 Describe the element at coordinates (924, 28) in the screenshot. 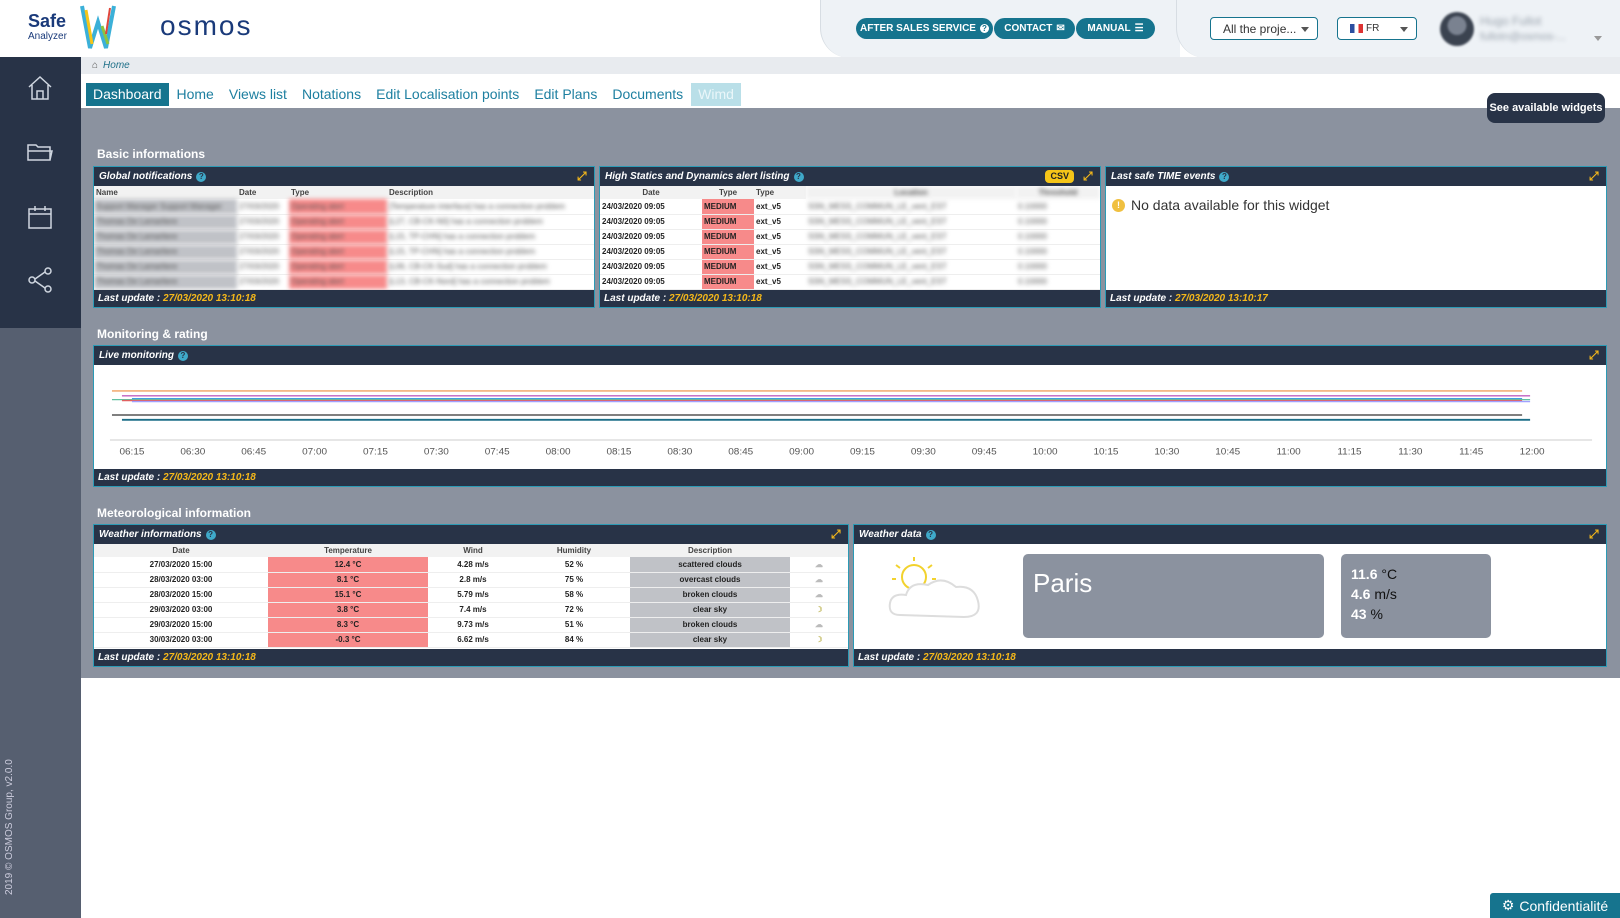

I see `after-sales-button: AFTER SALES SERVICE ?` at that location.